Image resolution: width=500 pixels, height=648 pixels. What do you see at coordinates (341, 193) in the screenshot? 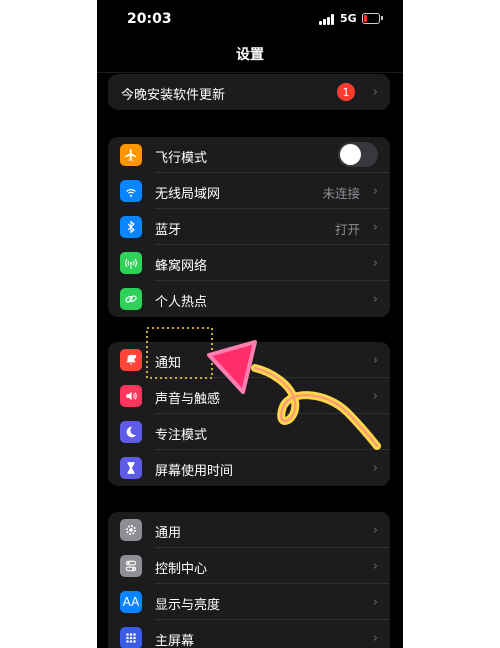
I see `wifi-status: 未连接` at bounding box center [341, 193].